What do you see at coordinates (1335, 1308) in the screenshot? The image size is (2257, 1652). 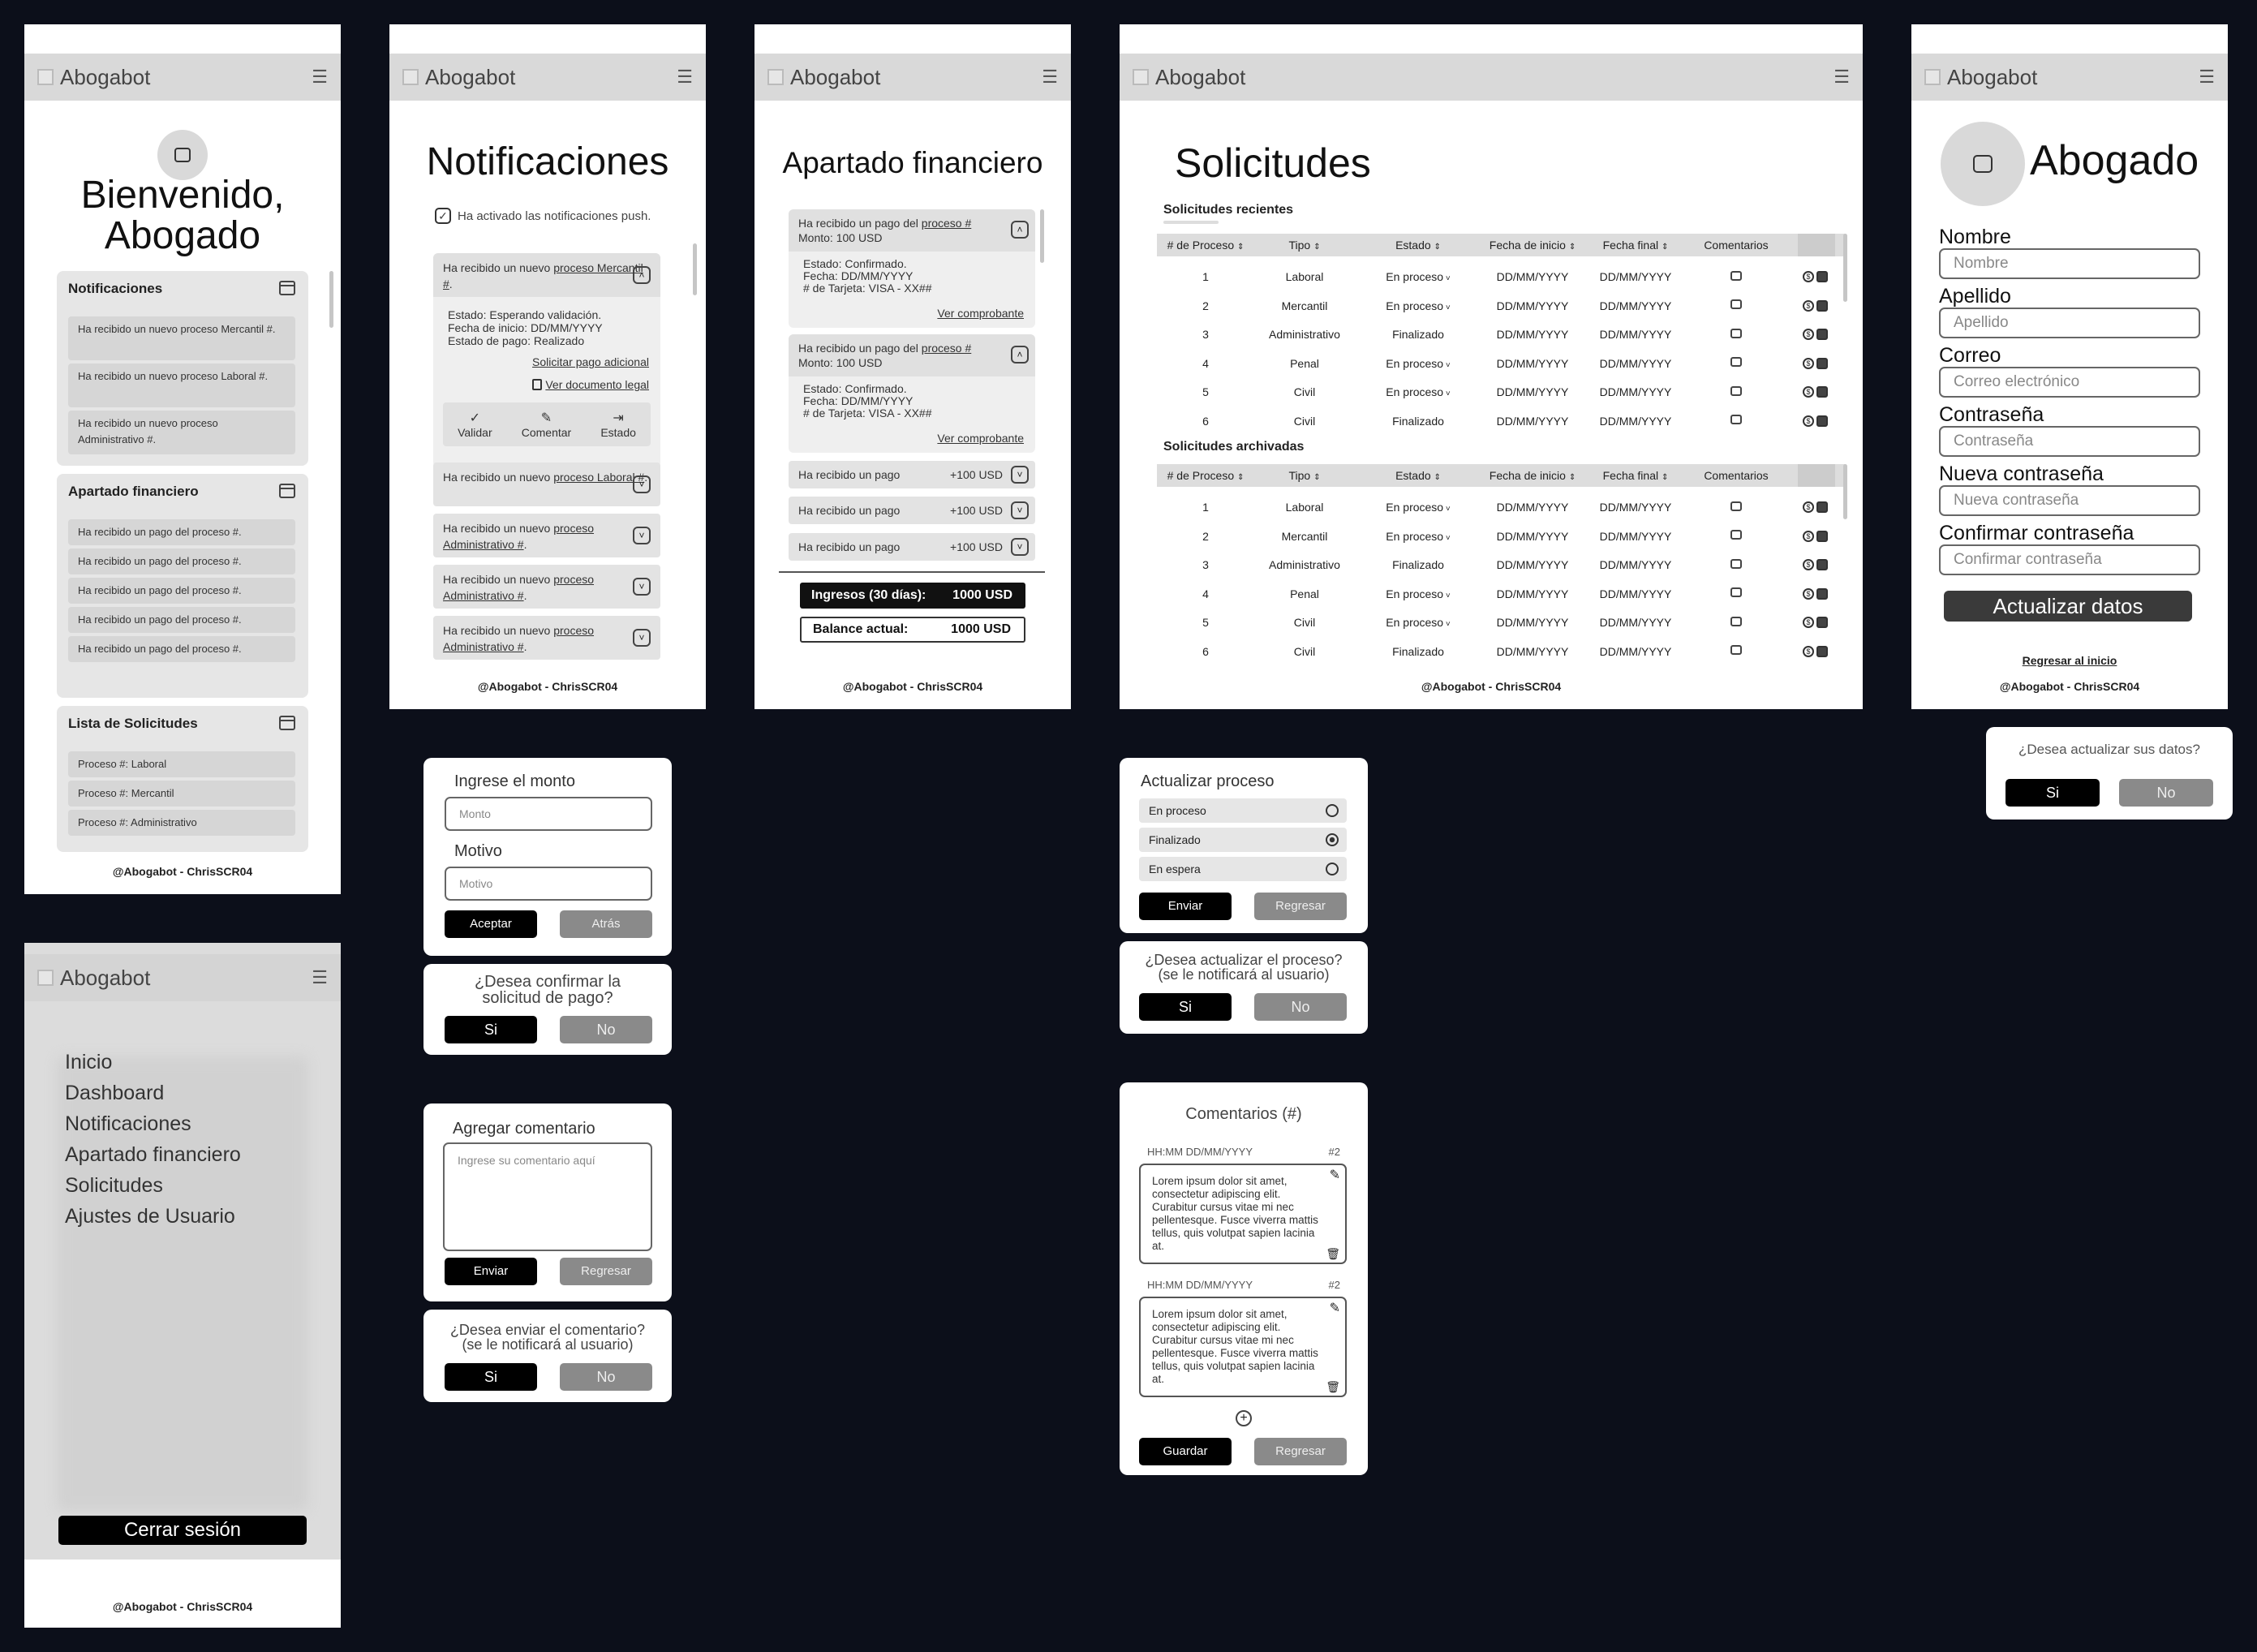 I see `pencil-icon: ✎` at bounding box center [1335, 1308].